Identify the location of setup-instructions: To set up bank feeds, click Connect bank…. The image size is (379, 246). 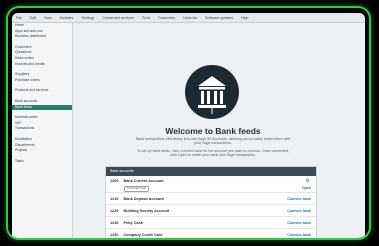
(213, 153).